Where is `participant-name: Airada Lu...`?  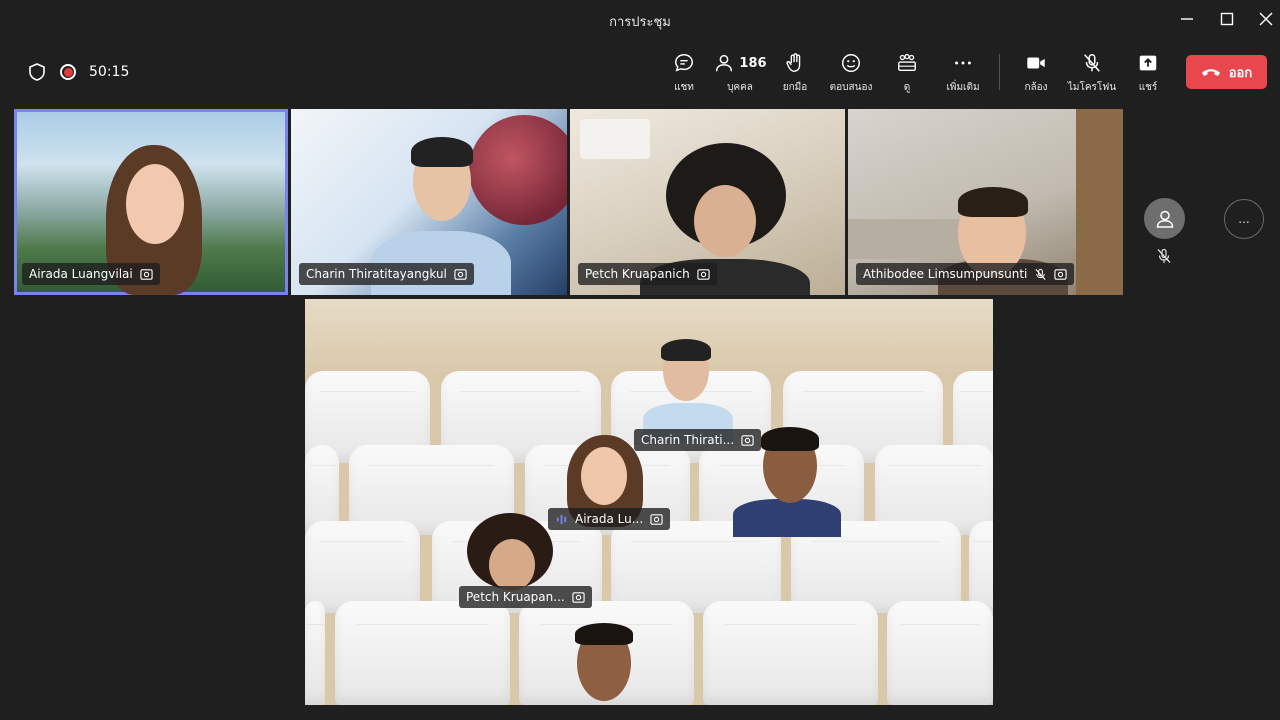 participant-name: Airada Lu... is located at coordinates (609, 519).